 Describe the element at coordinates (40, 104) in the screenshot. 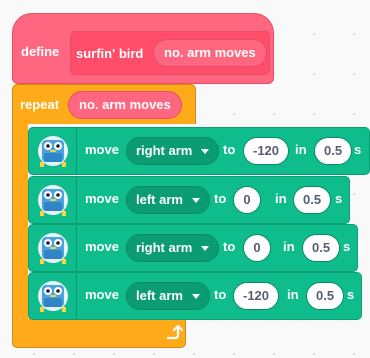

I see `repeat-label: repeat` at that location.